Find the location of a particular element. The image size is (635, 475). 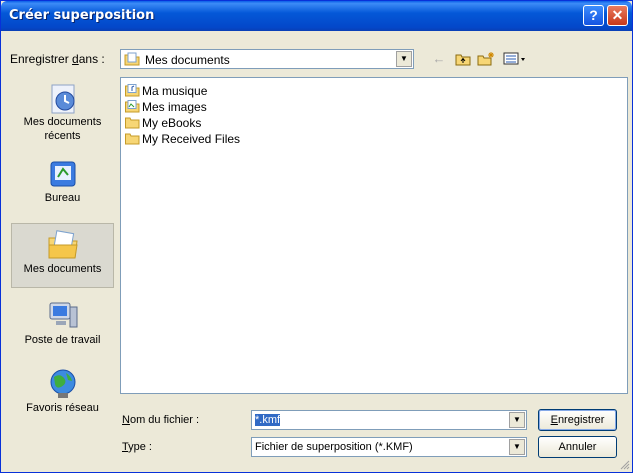

network-globe-icon is located at coordinates (62, 383).